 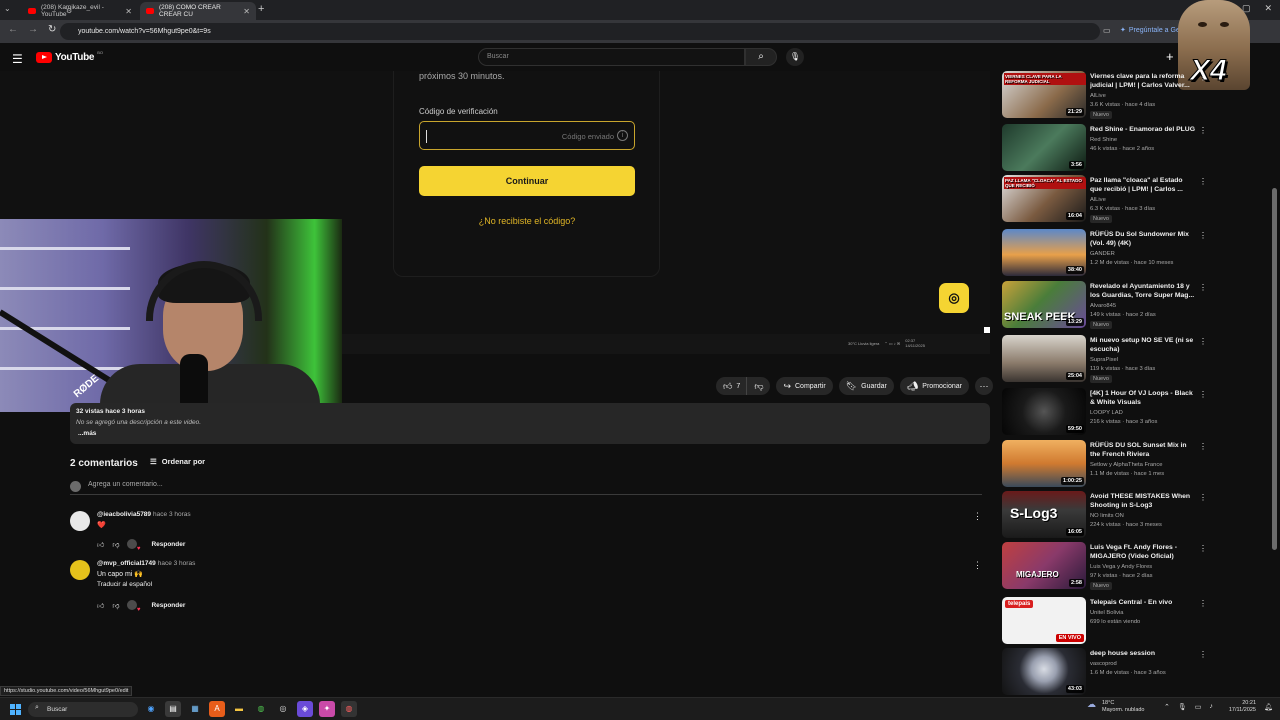 What do you see at coordinates (1044, 463) in the screenshot?
I see `video-thumbnail: 1:00:25` at bounding box center [1044, 463].